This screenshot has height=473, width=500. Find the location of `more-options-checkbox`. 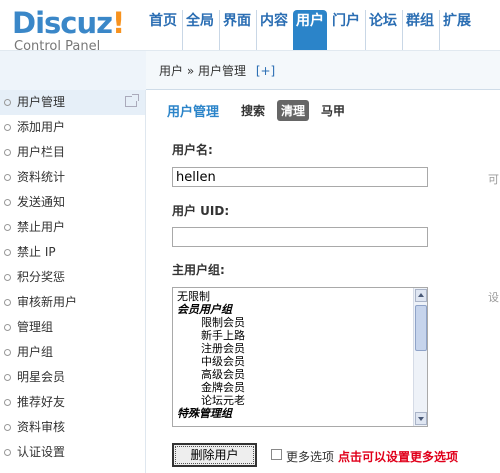

more-options-checkbox is located at coordinates (276, 454).